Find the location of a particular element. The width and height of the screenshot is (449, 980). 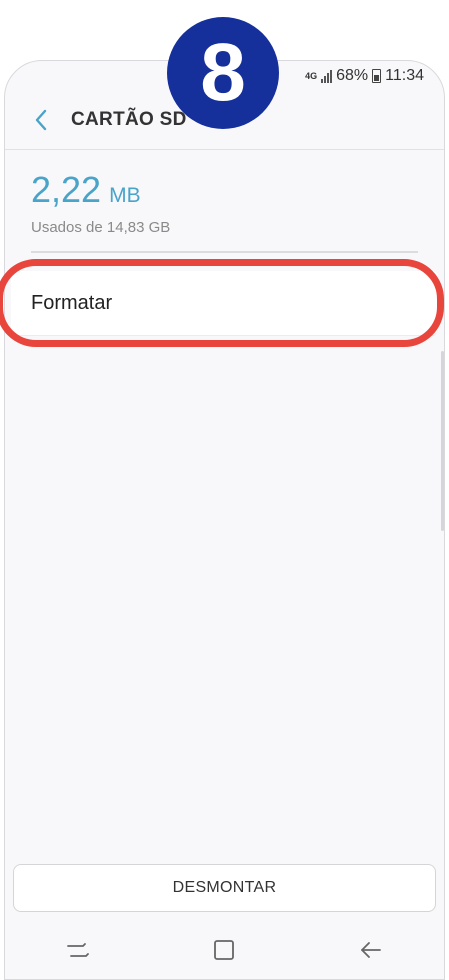

header-divider is located at coordinates (224, 149).